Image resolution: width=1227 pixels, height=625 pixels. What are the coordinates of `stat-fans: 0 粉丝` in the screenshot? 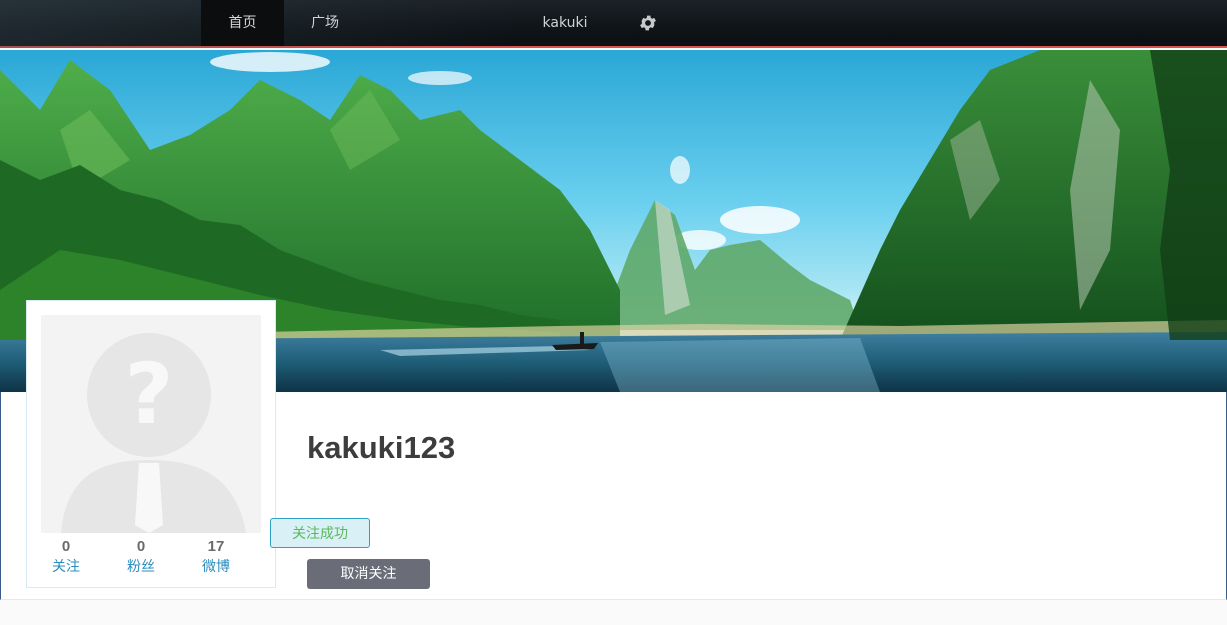 It's located at (141, 557).